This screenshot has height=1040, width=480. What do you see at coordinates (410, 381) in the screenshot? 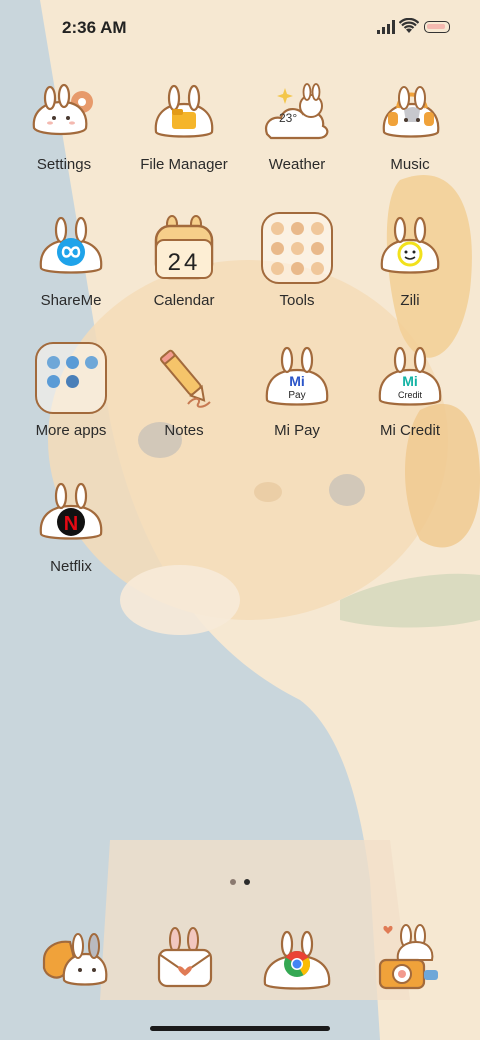
I see `mi-credit-logo-mi: Mi` at bounding box center [410, 381].